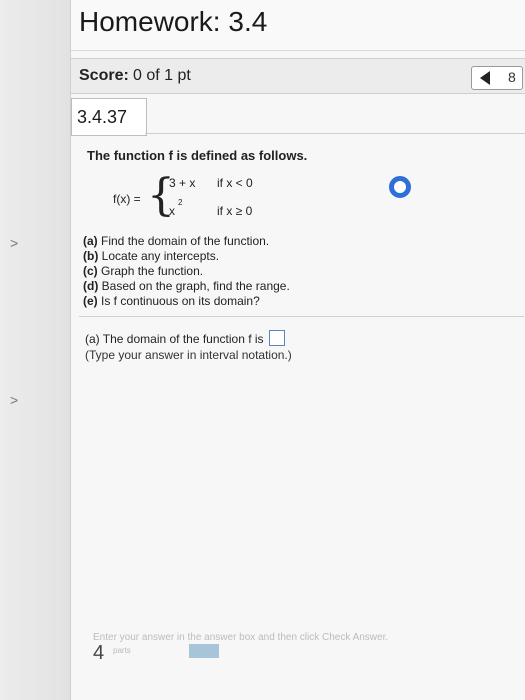 The height and width of the screenshot is (700, 525). I want to click on question-number: 3.4.37, so click(102, 117).